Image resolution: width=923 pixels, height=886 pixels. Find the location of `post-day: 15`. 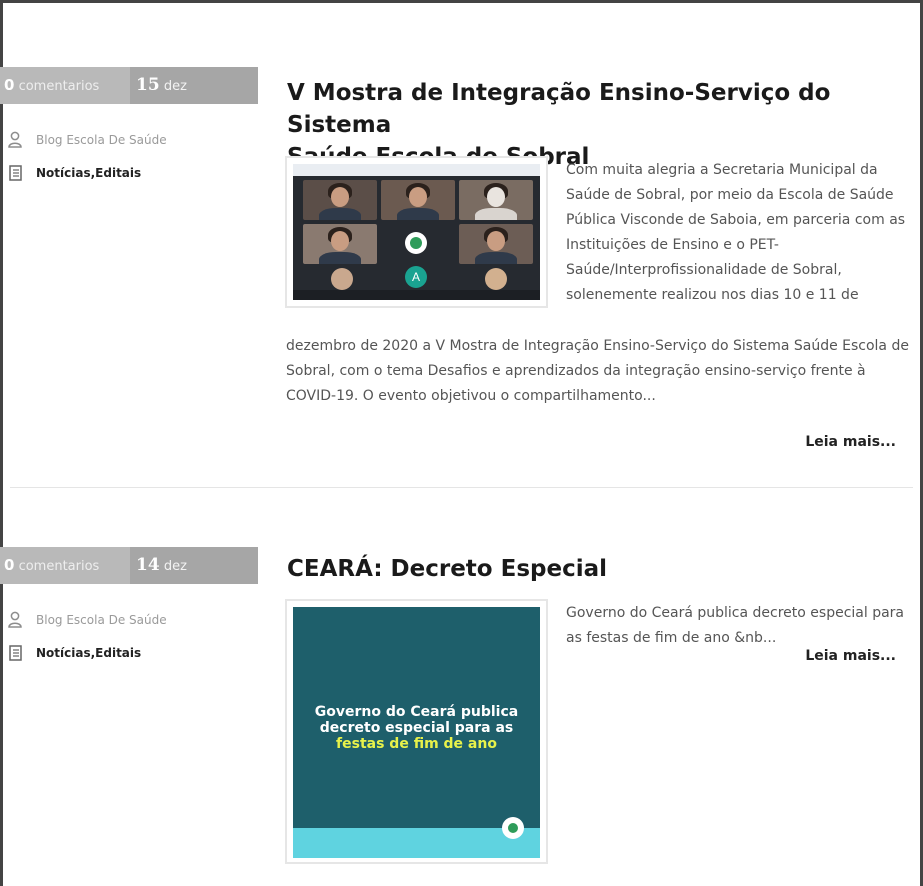

post-day: 15 is located at coordinates (148, 85).